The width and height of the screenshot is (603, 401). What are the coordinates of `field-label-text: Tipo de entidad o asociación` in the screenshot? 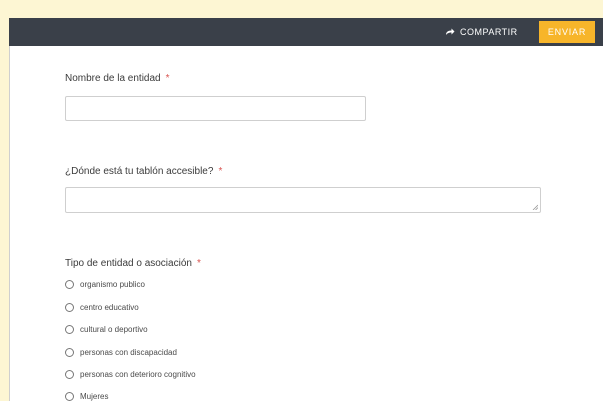 It's located at (128, 263).